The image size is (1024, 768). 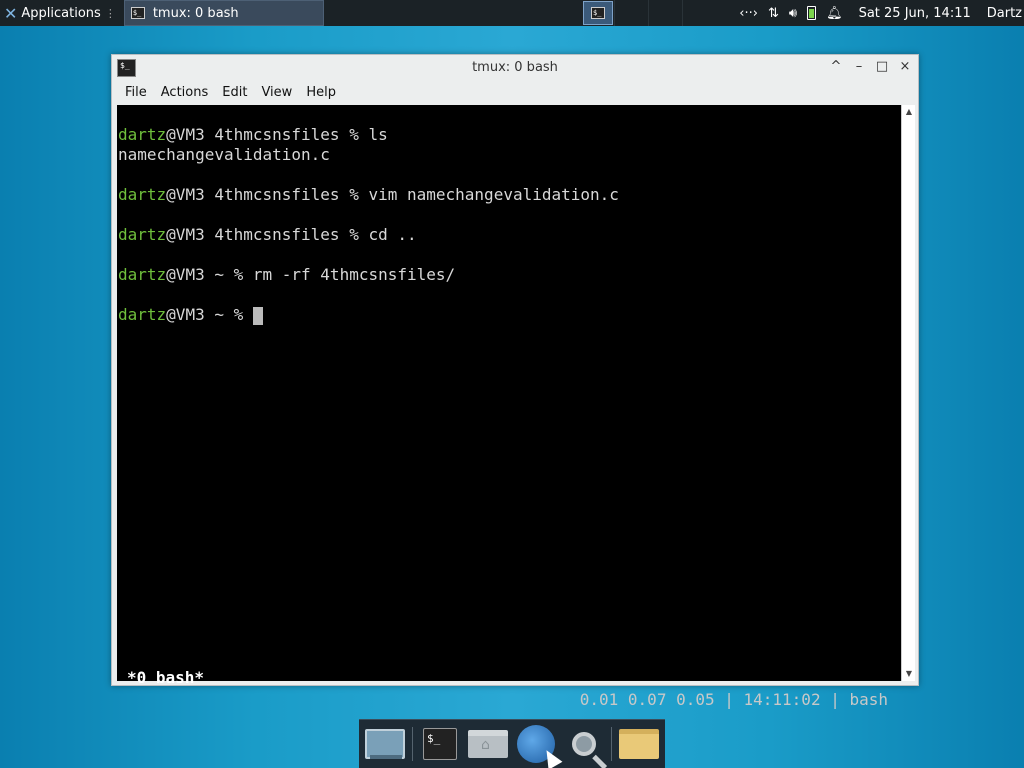 I want to click on terminal-launcher: $_, so click(x=440, y=744).